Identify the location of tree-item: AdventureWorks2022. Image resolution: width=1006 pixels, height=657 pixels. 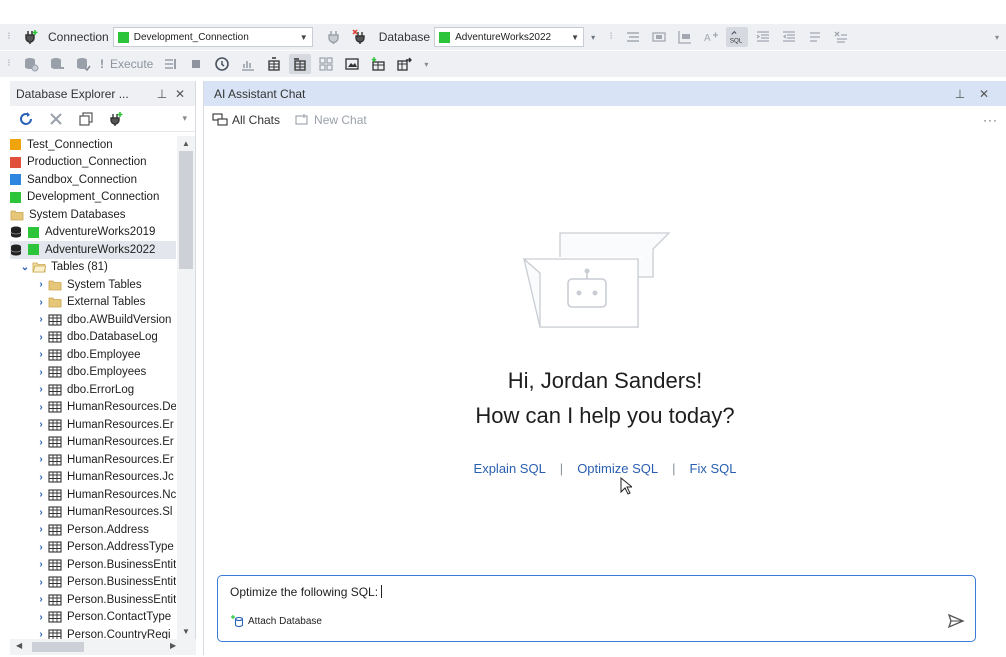
(93, 250).